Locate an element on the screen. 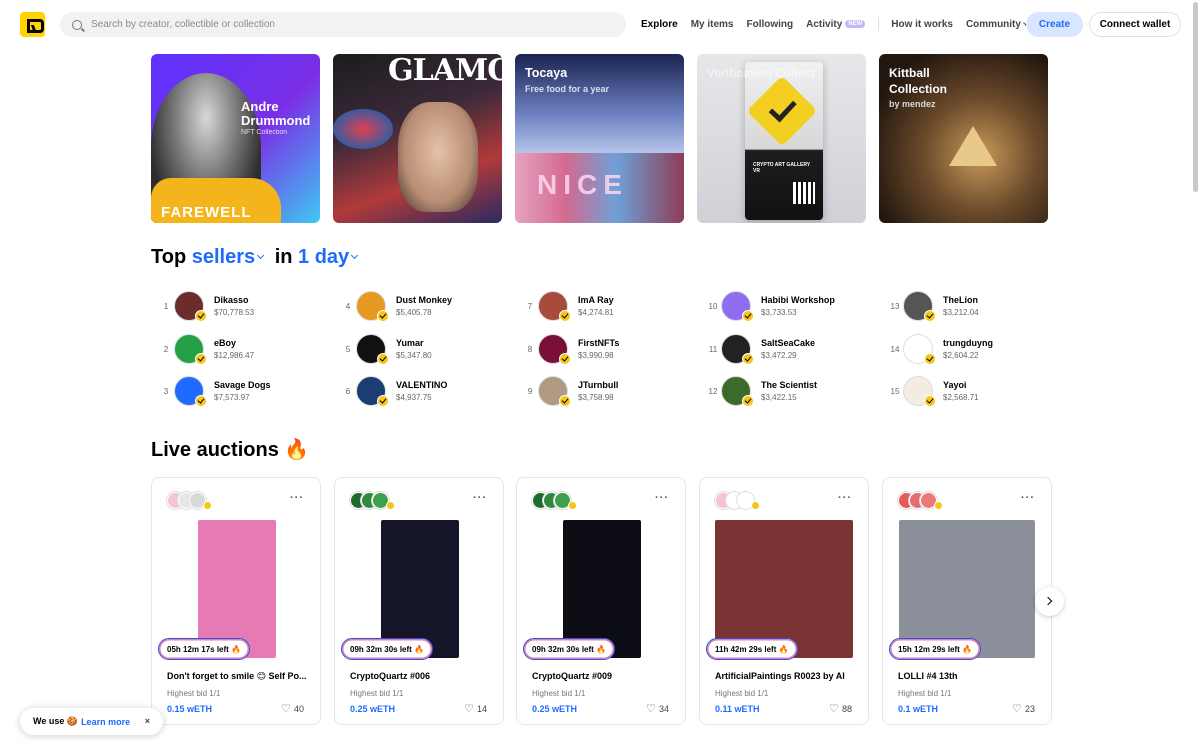 The width and height of the screenshot is (1200, 750). connect-wallet-button: Connect wallet is located at coordinates (1135, 24).